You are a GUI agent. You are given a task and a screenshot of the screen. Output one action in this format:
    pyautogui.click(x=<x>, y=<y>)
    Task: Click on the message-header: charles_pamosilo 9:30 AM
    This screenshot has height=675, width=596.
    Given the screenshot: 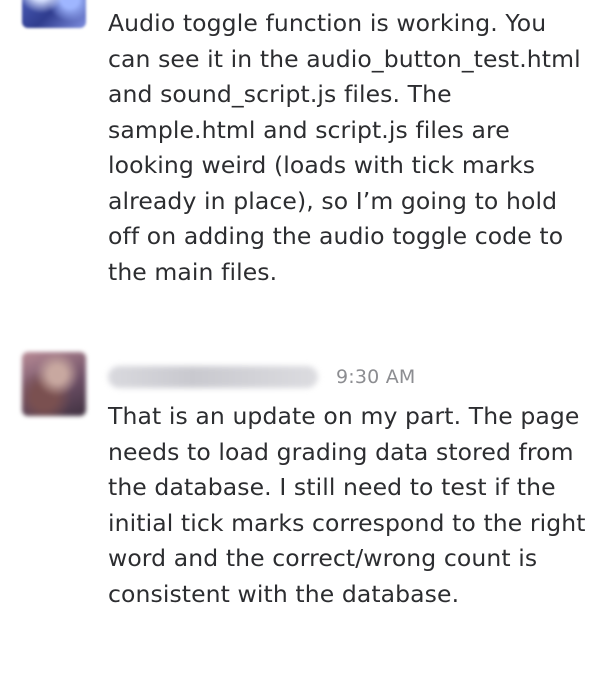 What is the action you would take?
    pyautogui.click(x=262, y=377)
    